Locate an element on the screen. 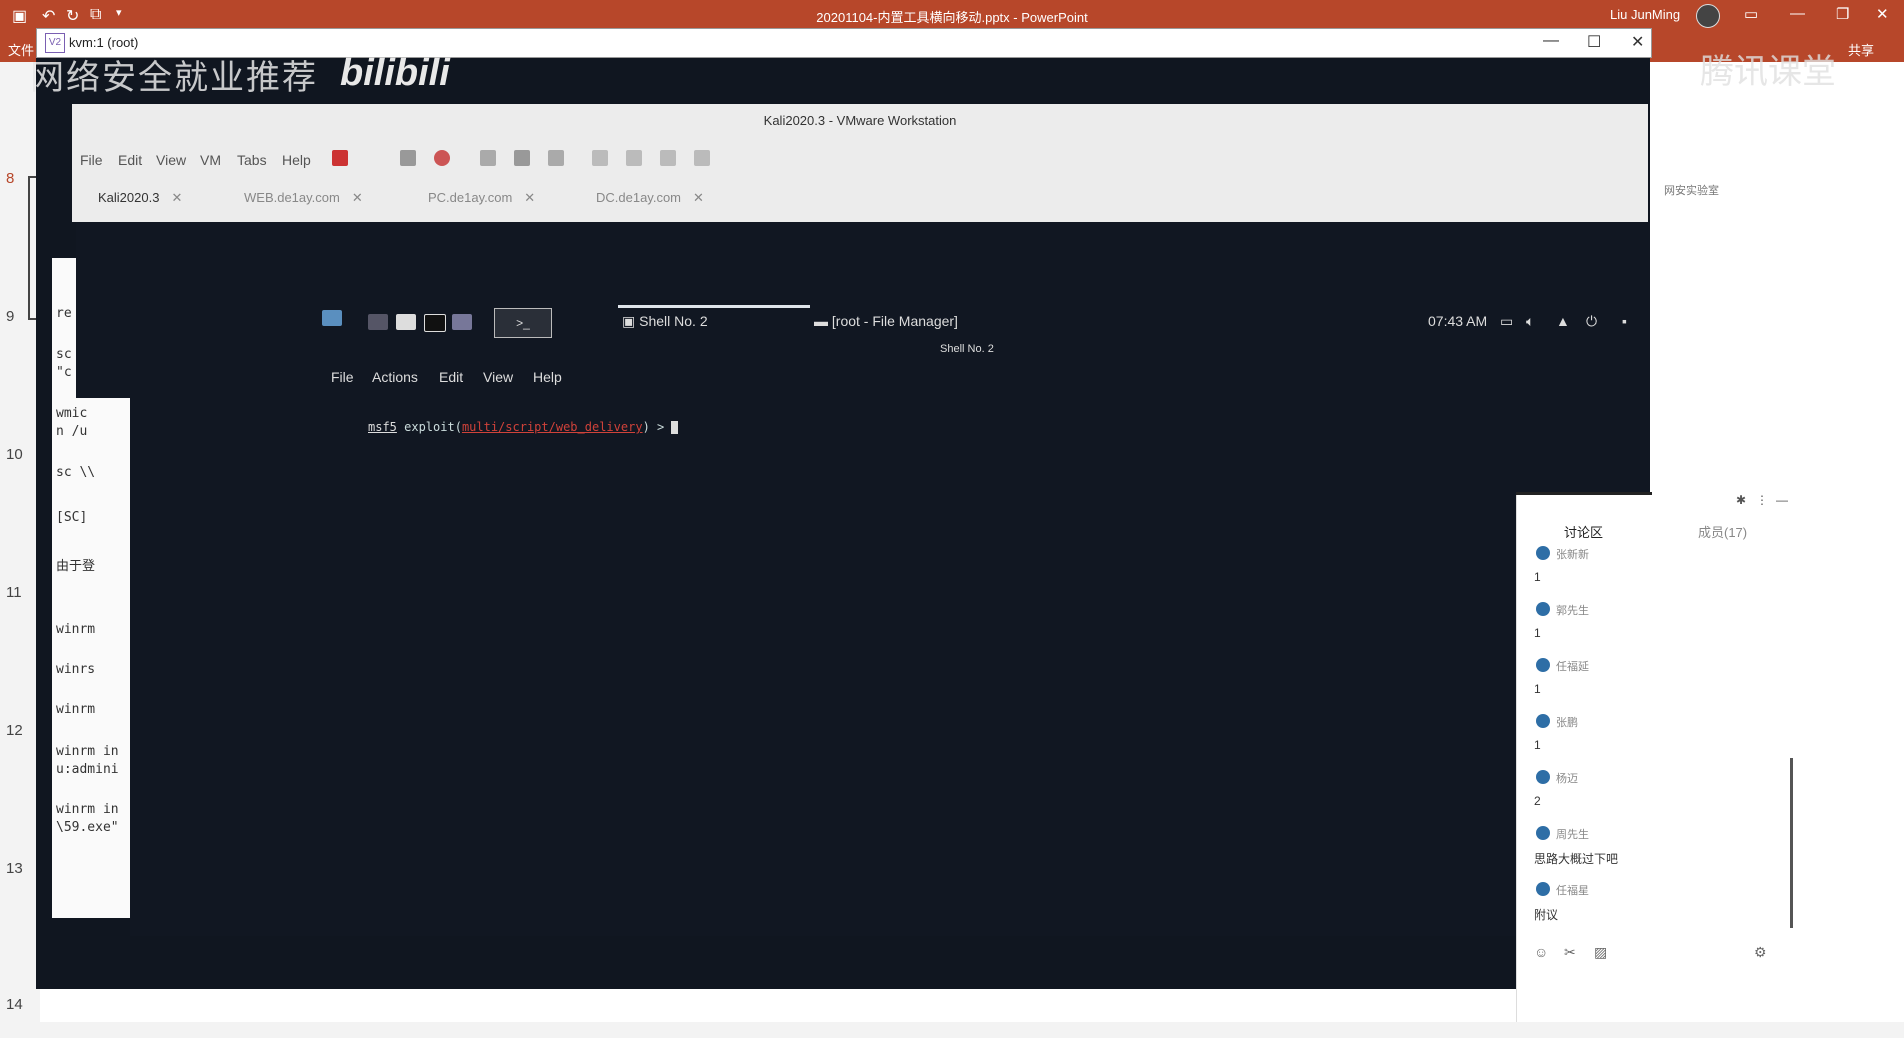 This screenshot has height=1038, width=1904. screenshot-icon: ✂ is located at coordinates (1570, 952).